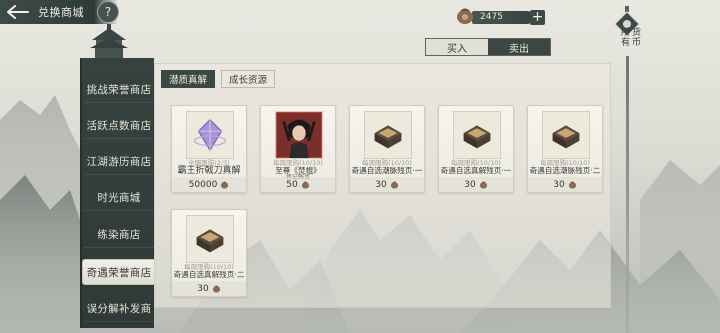 The height and width of the screenshot is (333, 720). Describe the element at coordinates (627, 194) in the screenshot. I see `right-scroll-rail` at that location.